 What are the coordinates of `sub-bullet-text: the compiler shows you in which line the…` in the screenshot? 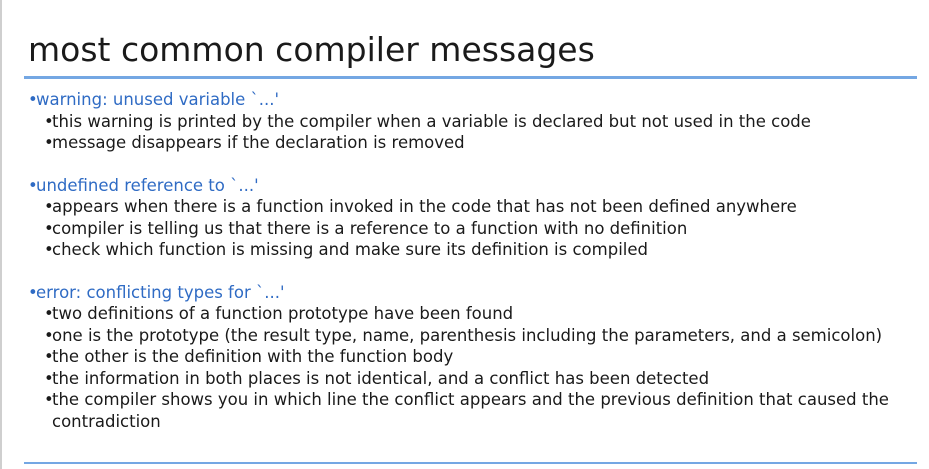 It's located at (470, 410).